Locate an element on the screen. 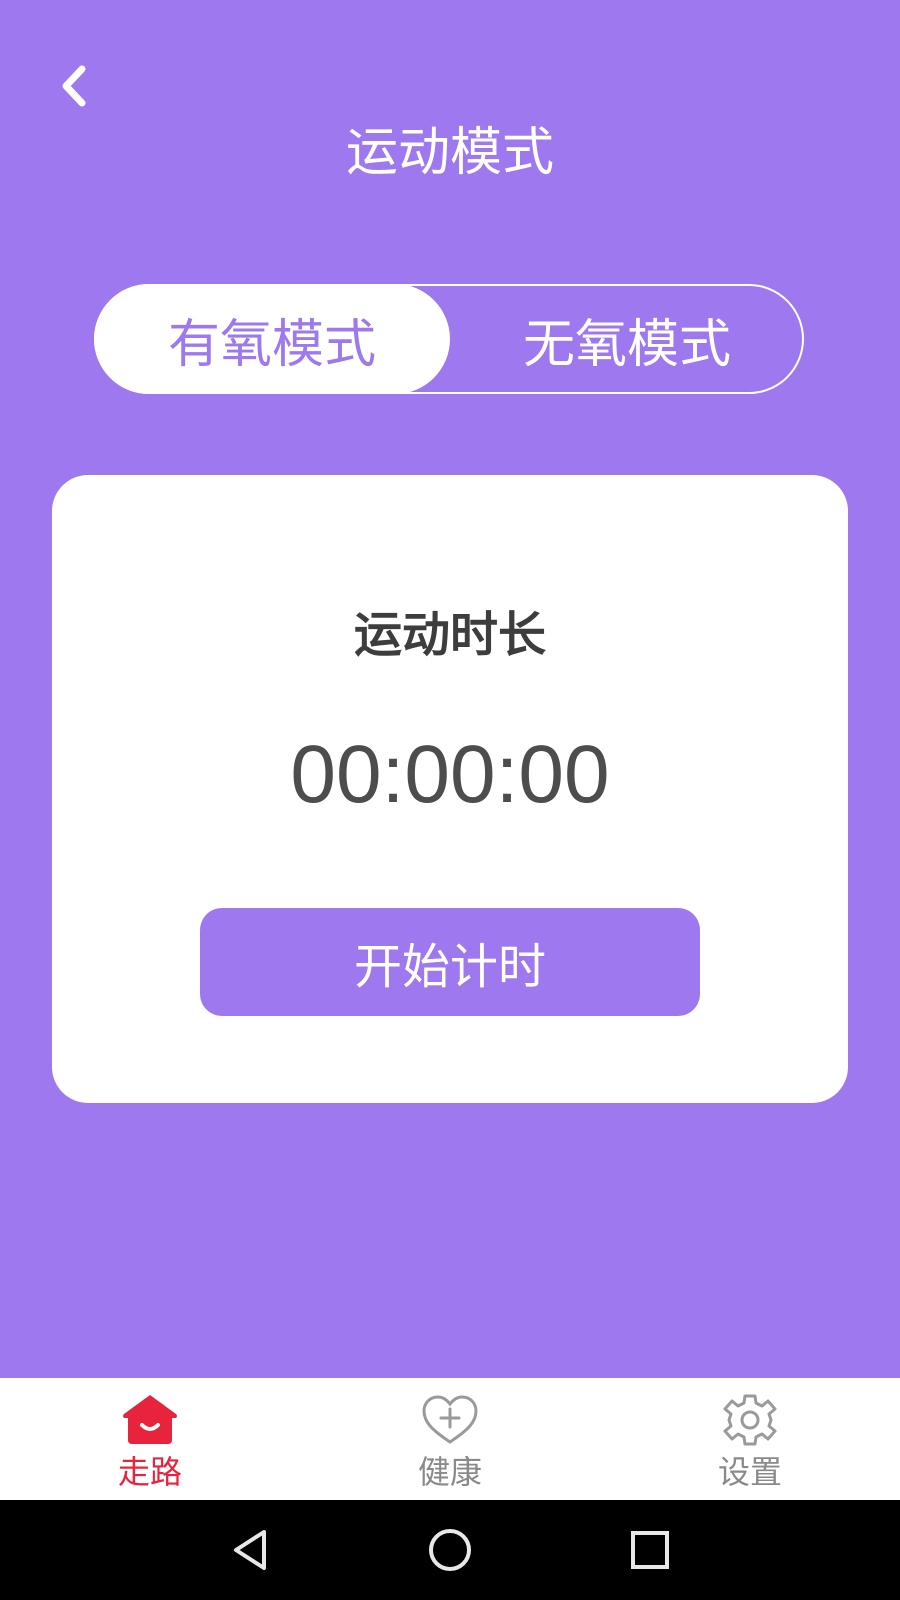  system-home-button is located at coordinates (450, 1550).